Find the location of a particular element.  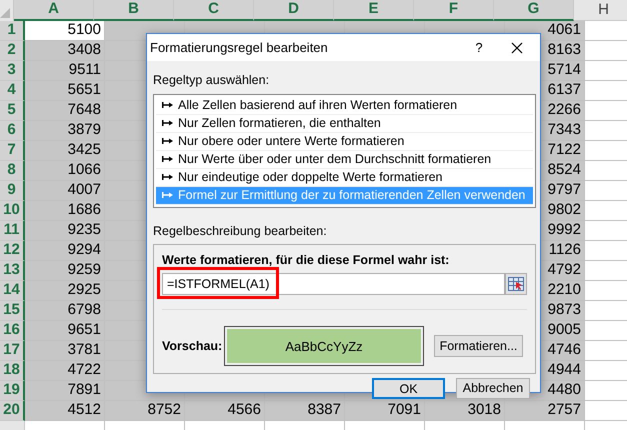

row-header: 7 is located at coordinates (12, 151).